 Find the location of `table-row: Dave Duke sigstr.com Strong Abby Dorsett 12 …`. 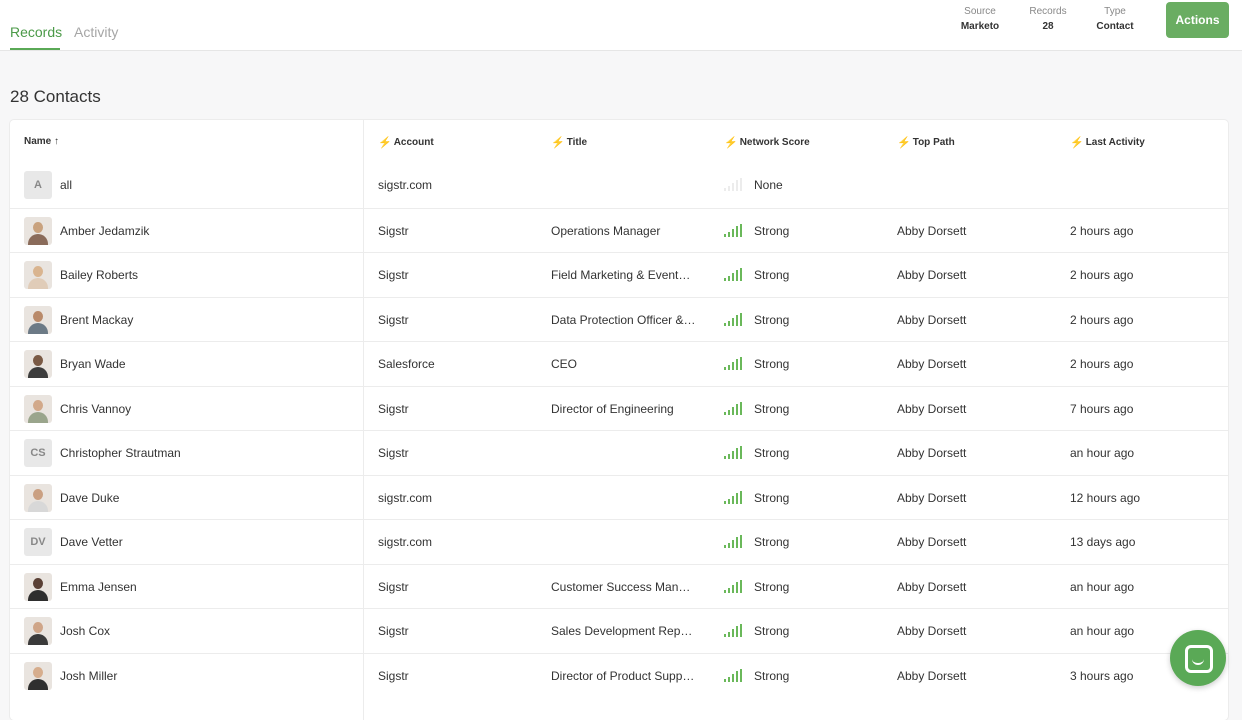

table-row: Dave Duke sigstr.com Strong Abby Dorsett 12 … is located at coordinates (619, 497).